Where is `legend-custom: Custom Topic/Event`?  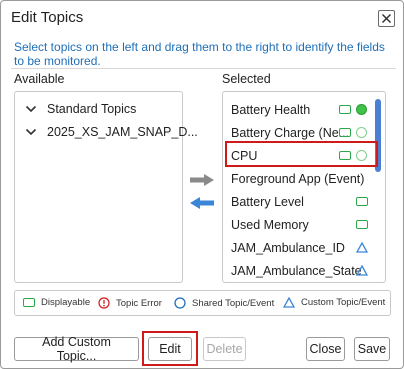
legend-custom: Custom Topic/Event is located at coordinates (334, 302).